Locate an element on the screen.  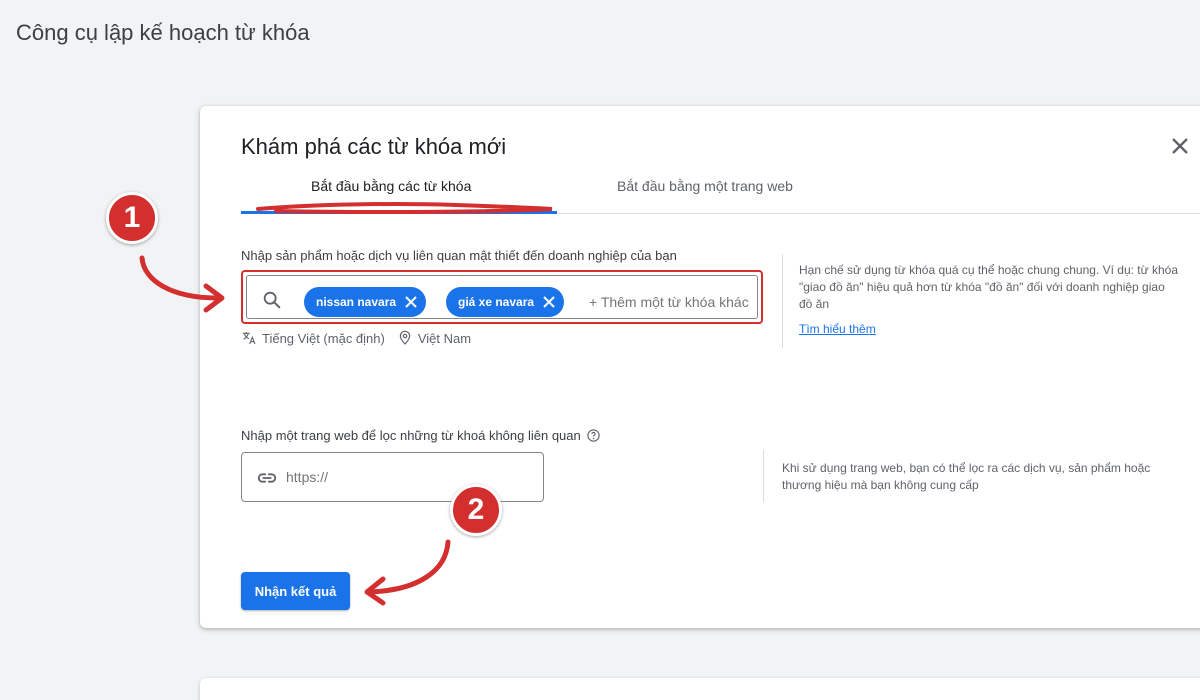
keyword-chip: nissan navara is located at coordinates (365, 302).